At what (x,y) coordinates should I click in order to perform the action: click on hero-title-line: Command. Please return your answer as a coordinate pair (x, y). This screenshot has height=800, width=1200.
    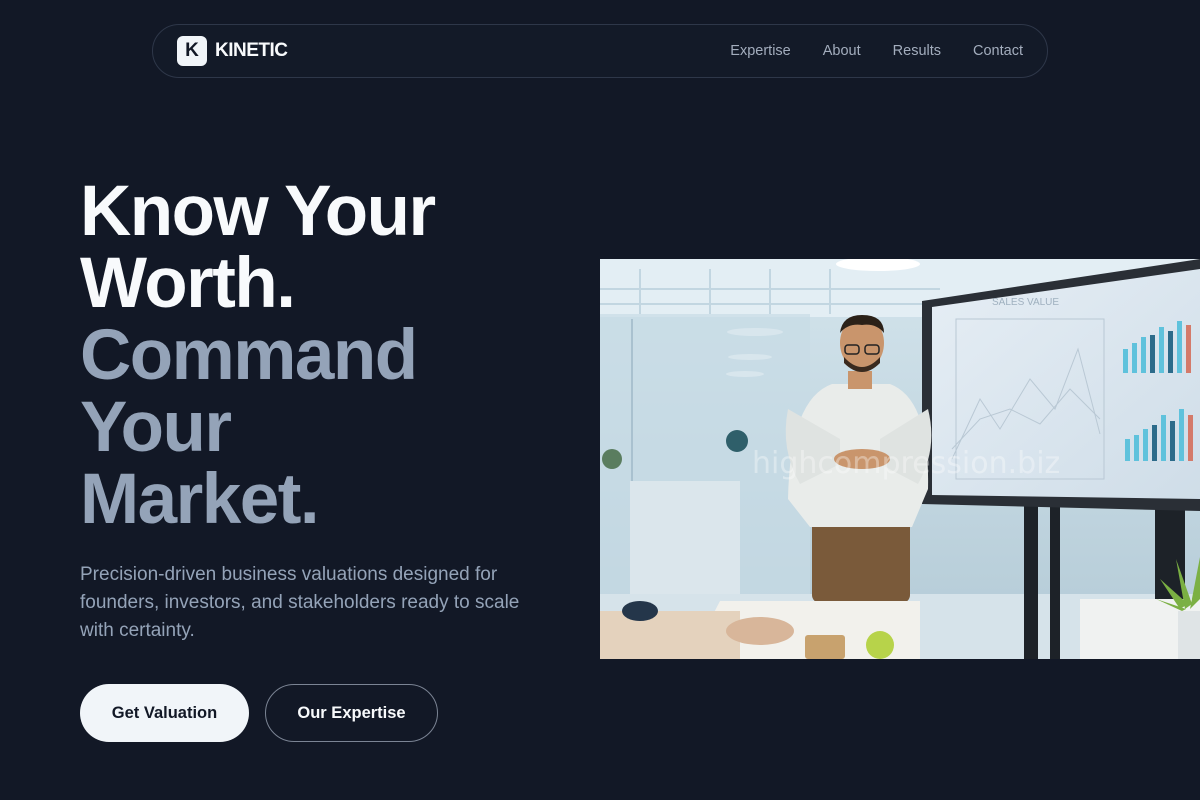
    Looking at the image, I should click on (249, 355).